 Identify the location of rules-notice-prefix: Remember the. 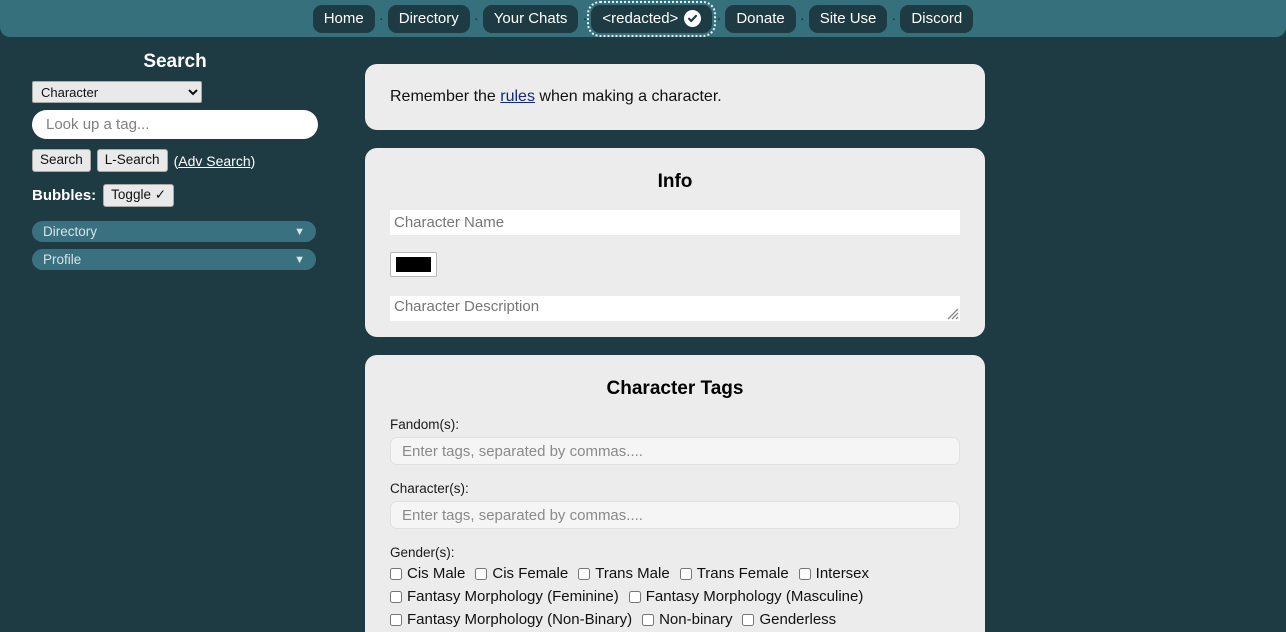
(445, 96).